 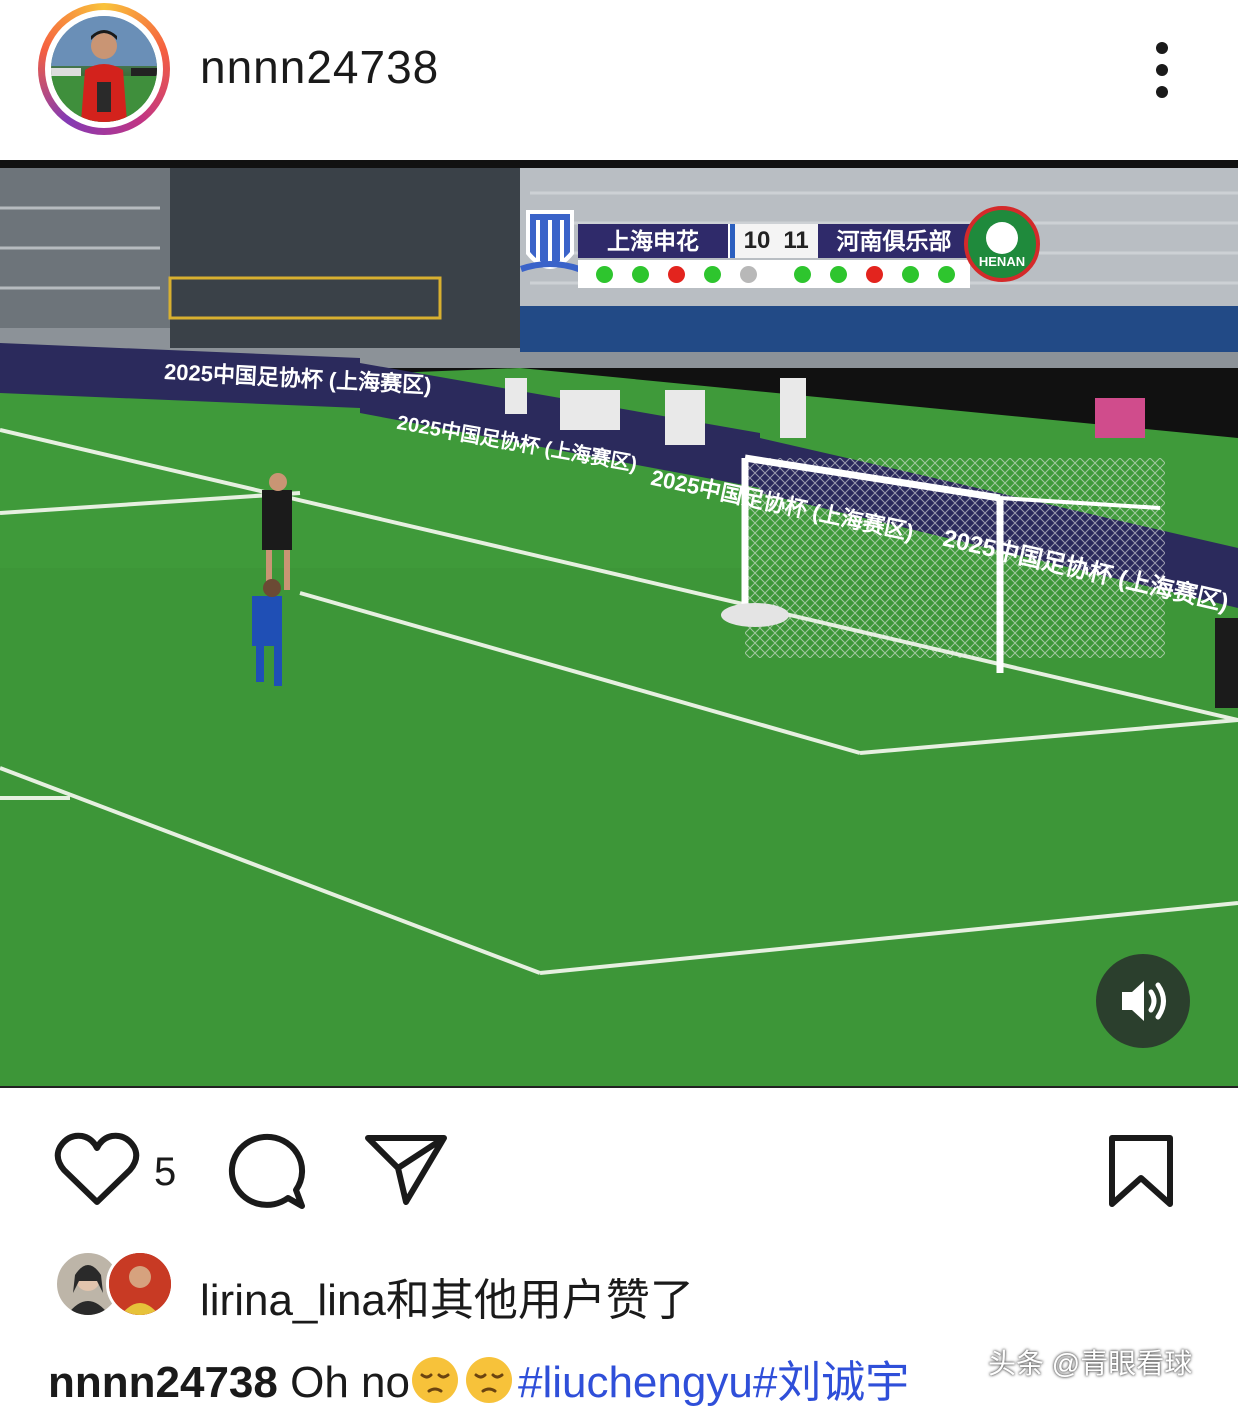 I want to click on sound-toggle-button, so click(x=1143, y=1001).